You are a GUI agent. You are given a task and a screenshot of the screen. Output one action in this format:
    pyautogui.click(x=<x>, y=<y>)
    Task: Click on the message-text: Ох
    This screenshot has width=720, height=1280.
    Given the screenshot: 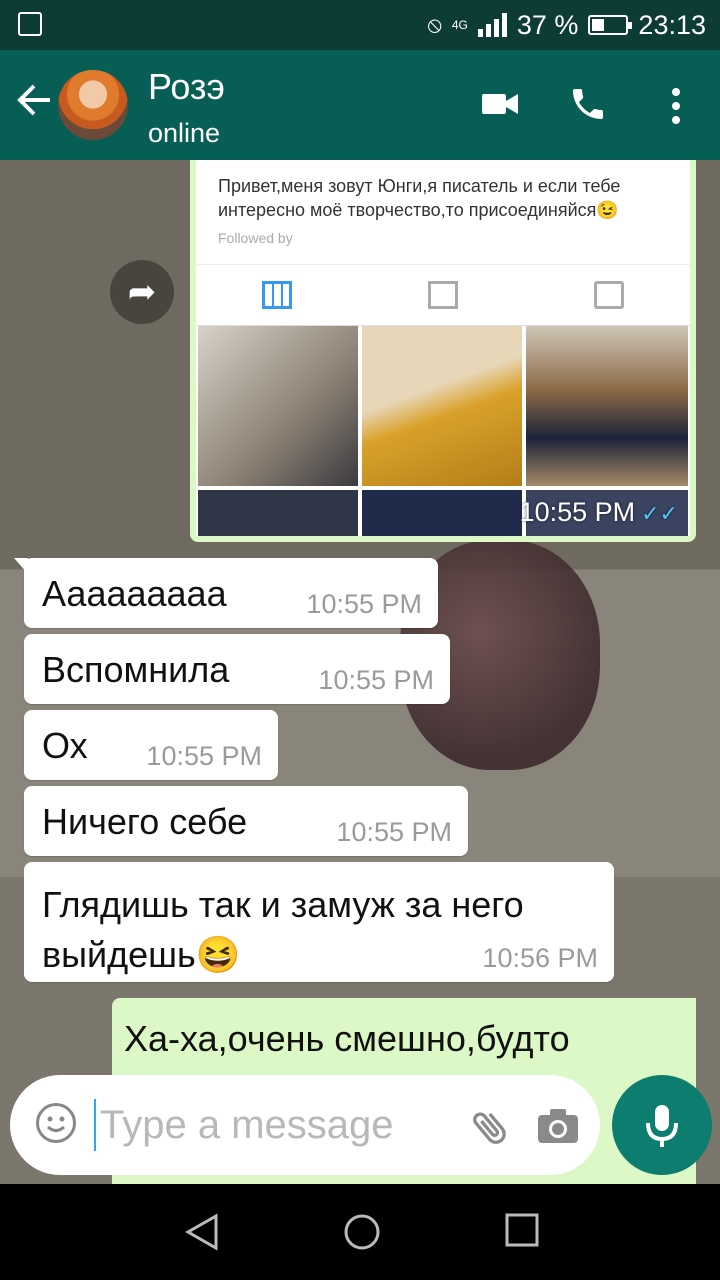 What is the action you would take?
    pyautogui.click(x=65, y=745)
    